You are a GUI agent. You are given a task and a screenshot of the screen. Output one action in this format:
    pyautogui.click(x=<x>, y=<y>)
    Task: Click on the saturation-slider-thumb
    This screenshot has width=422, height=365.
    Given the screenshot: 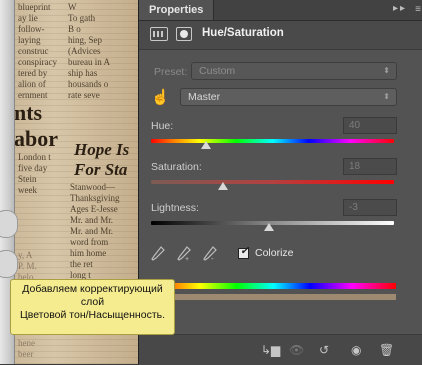 What is the action you would take?
    pyautogui.click(x=223, y=186)
    